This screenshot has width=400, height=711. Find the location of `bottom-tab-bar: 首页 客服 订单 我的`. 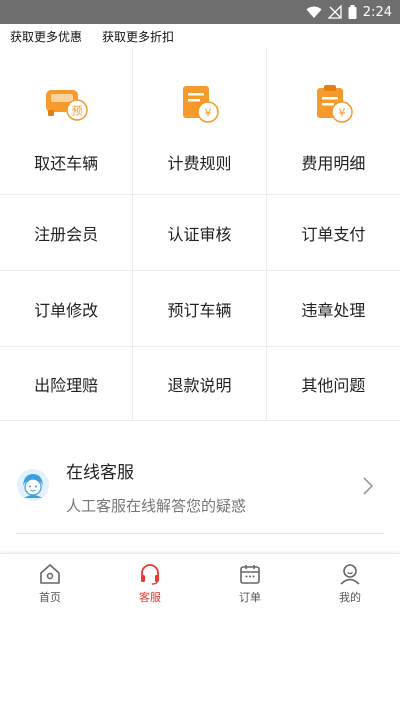

bottom-tab-bar: 首页 客服 订单 我的 is located at coordinates (200, 581).